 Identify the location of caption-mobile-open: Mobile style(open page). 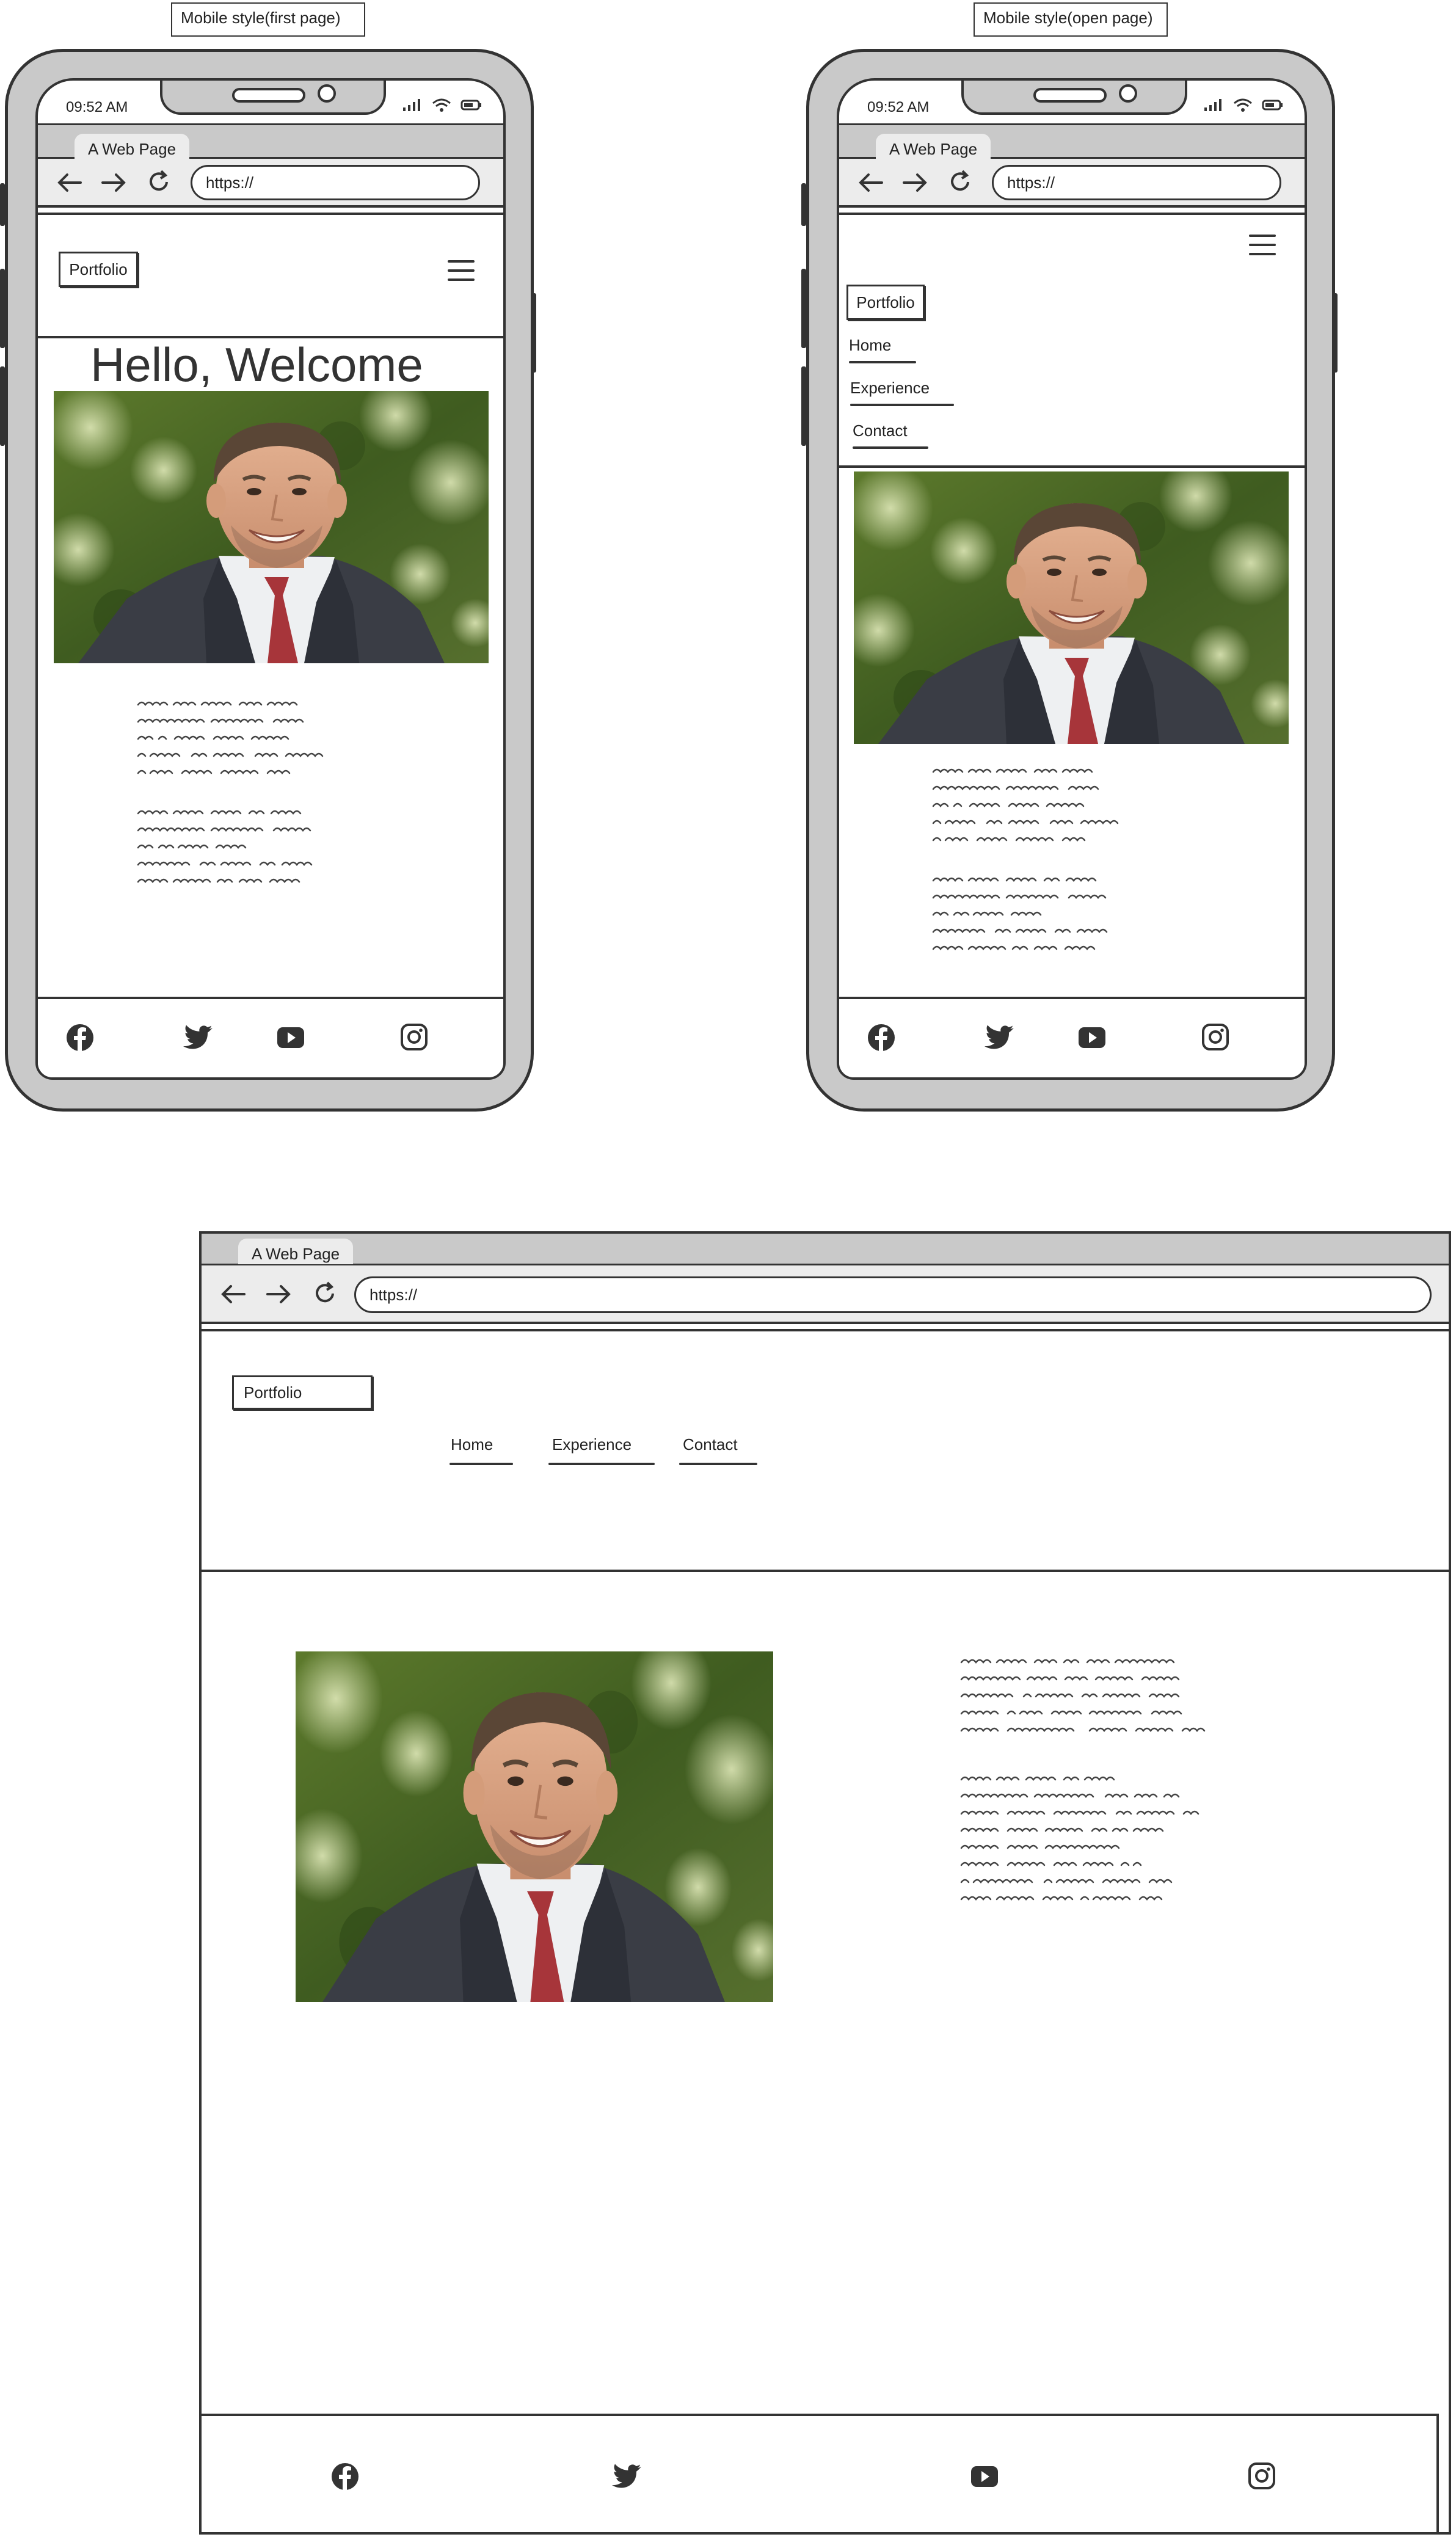
(1071, 19).